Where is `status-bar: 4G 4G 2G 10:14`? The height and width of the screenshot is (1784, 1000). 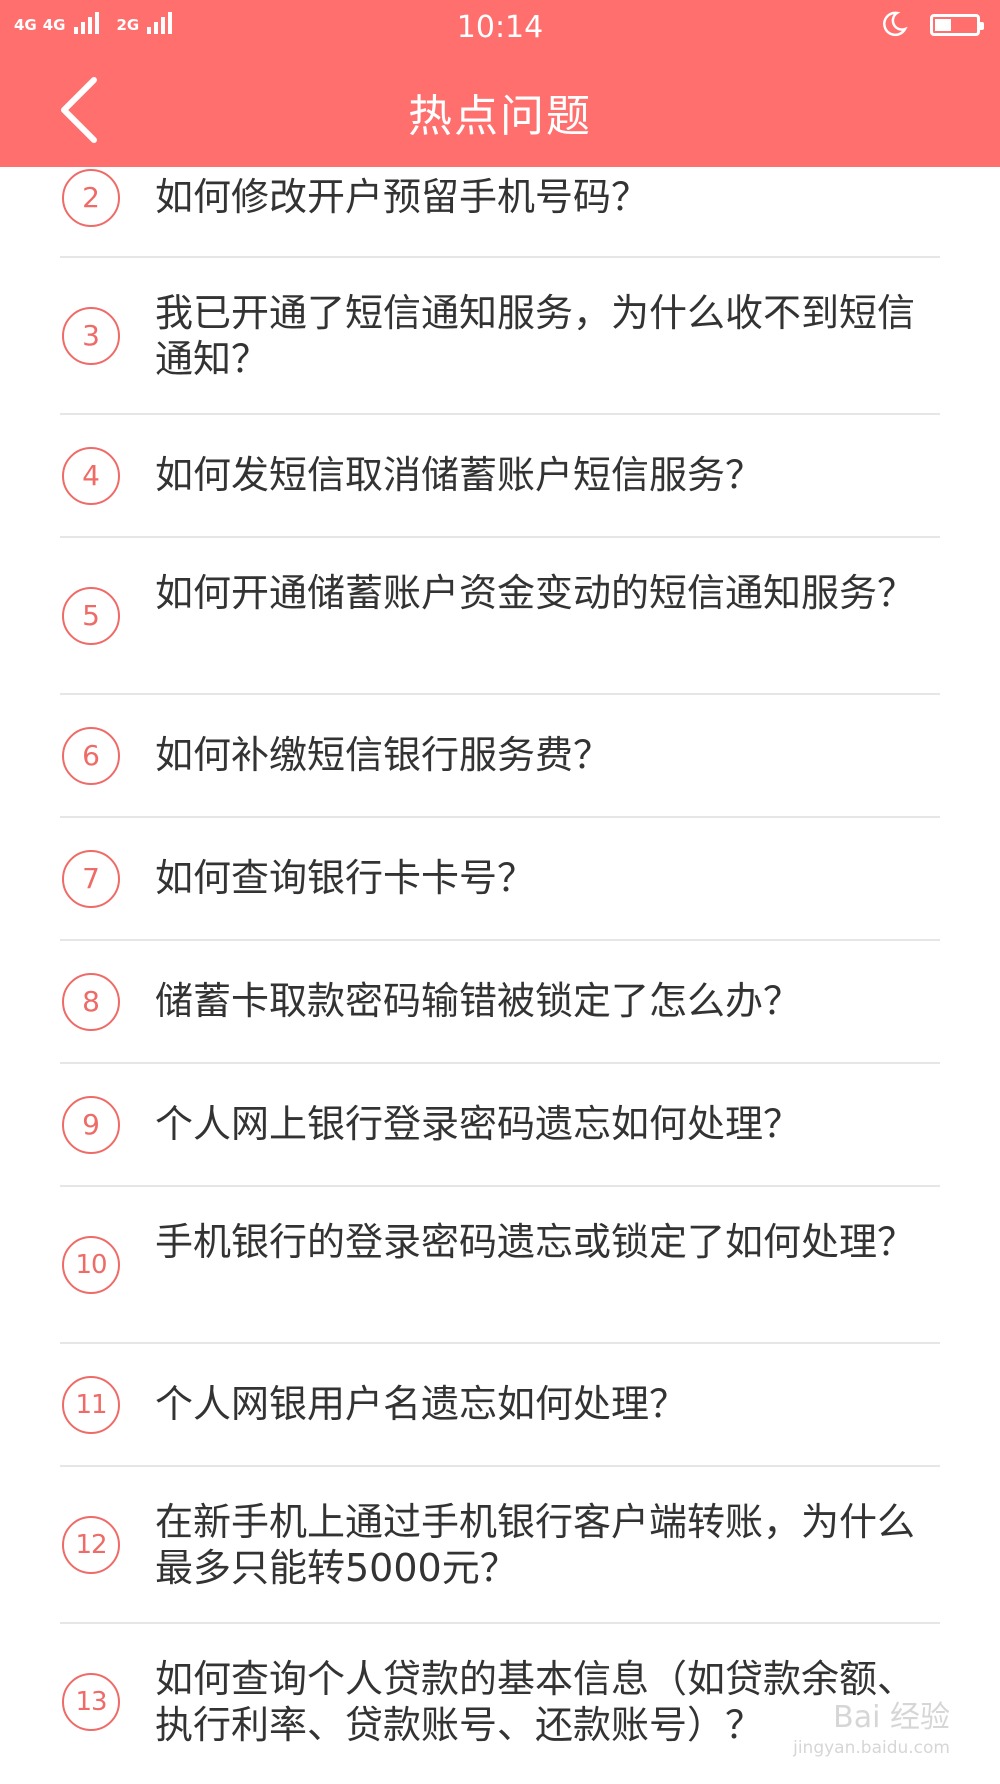
status-bar: 4G 4G 2G 10:14 is located at coordinates (500, 27).